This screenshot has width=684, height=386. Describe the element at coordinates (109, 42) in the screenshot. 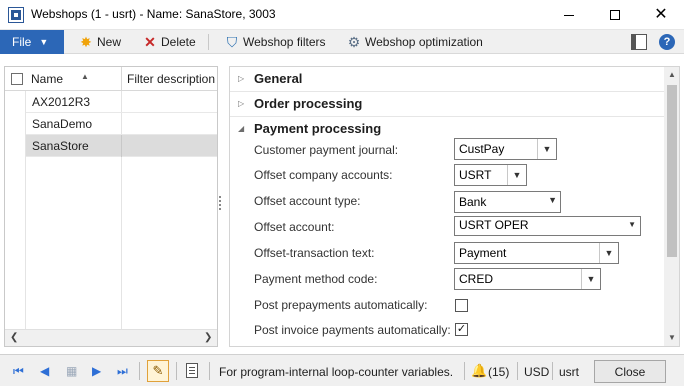

I see `new-button-label: New` at that location.